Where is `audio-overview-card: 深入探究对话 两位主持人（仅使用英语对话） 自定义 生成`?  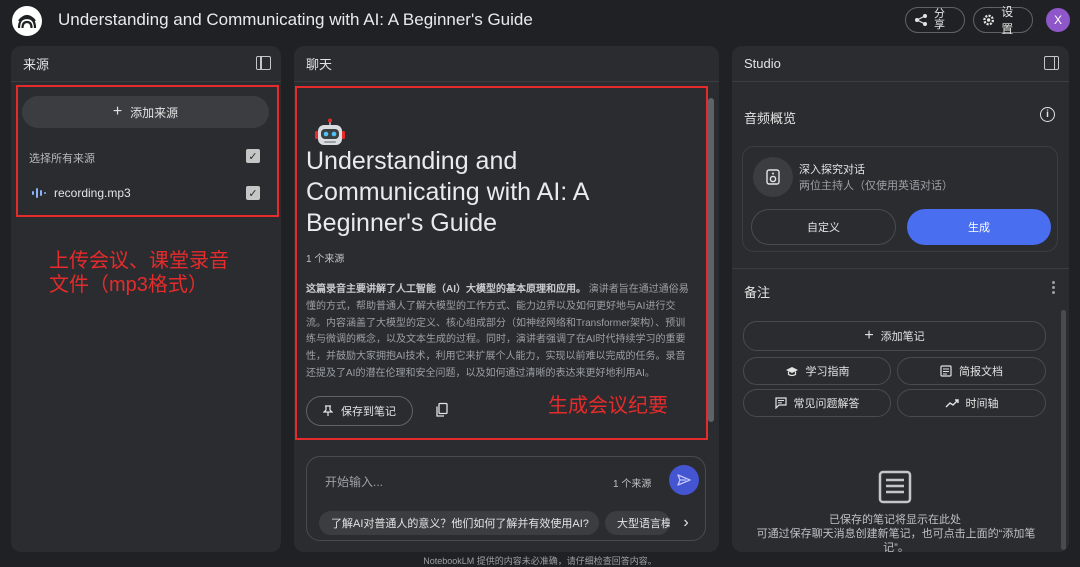
audio-overview-card: 深入探究对话 两位主持人（仅使用英语对话） 自定义 生成 is located at coordinates (900, 199).